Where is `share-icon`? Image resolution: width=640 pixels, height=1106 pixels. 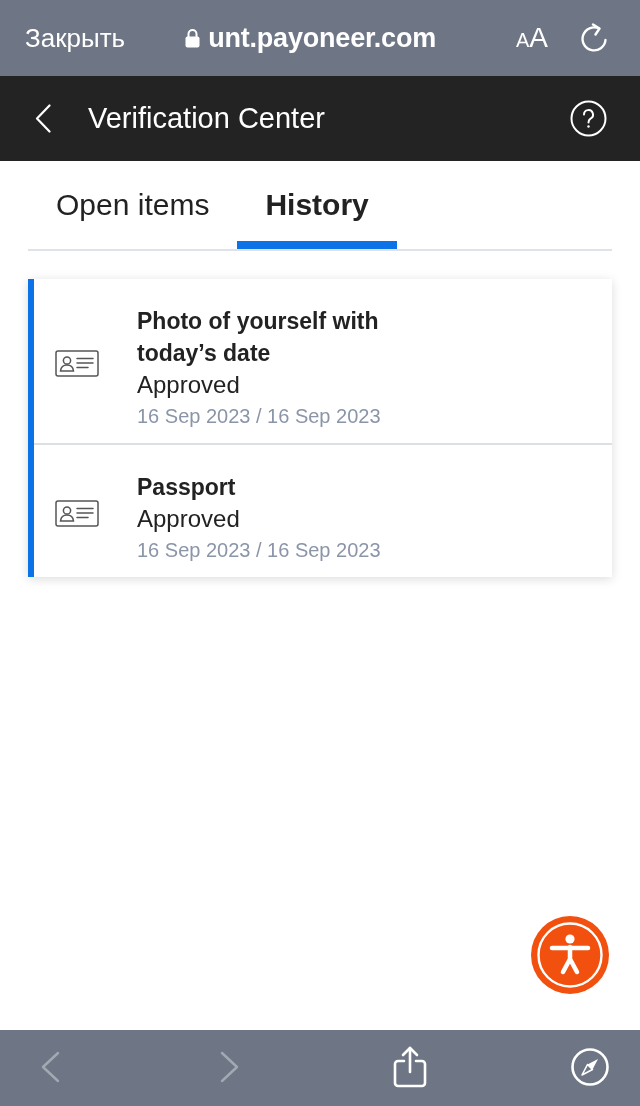 share-icon is located at coordinates (410, 1067).